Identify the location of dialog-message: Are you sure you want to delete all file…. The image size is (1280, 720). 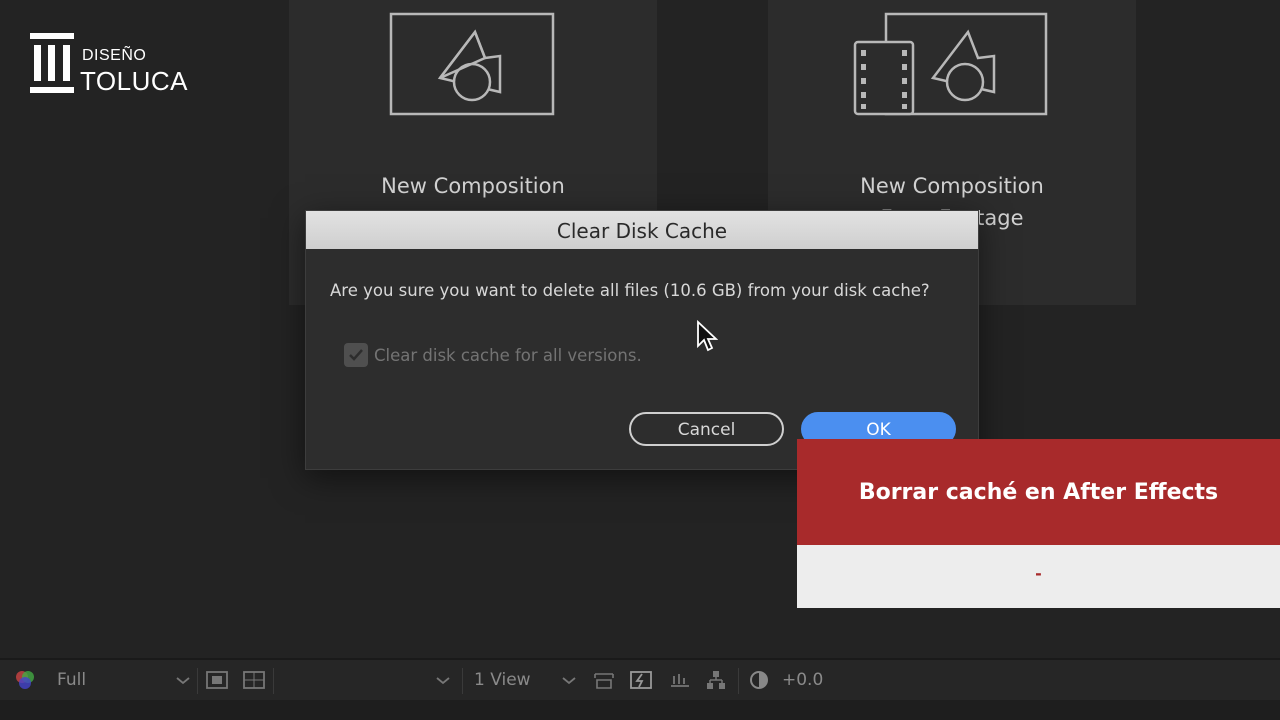
(630, 290).